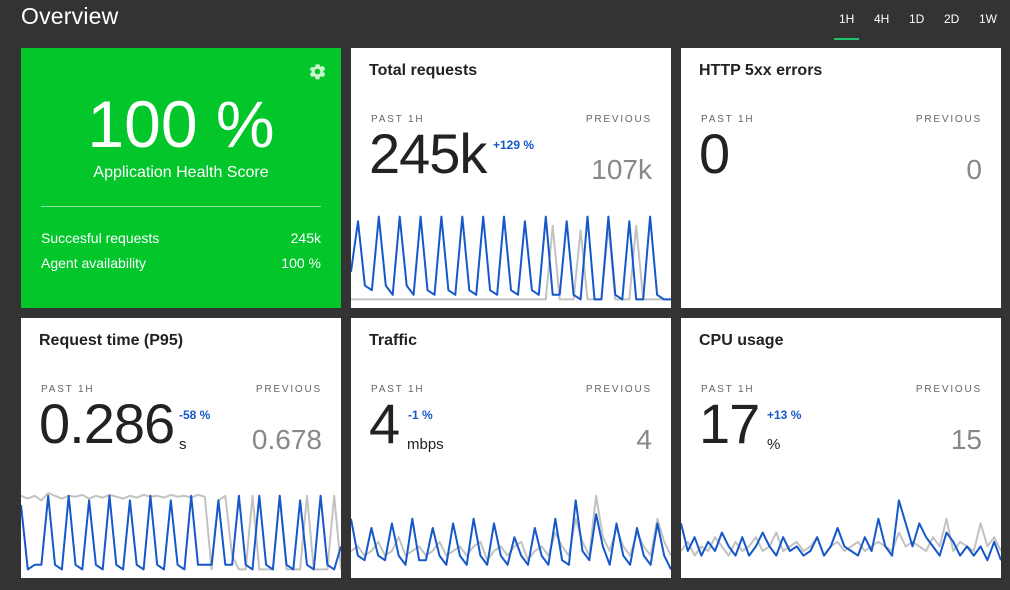 The width and height of the screenshot is (1010, 590). Describe the element at coordinates (621, 169) in the screenshot. I see `previous-value: 107k` at that location.